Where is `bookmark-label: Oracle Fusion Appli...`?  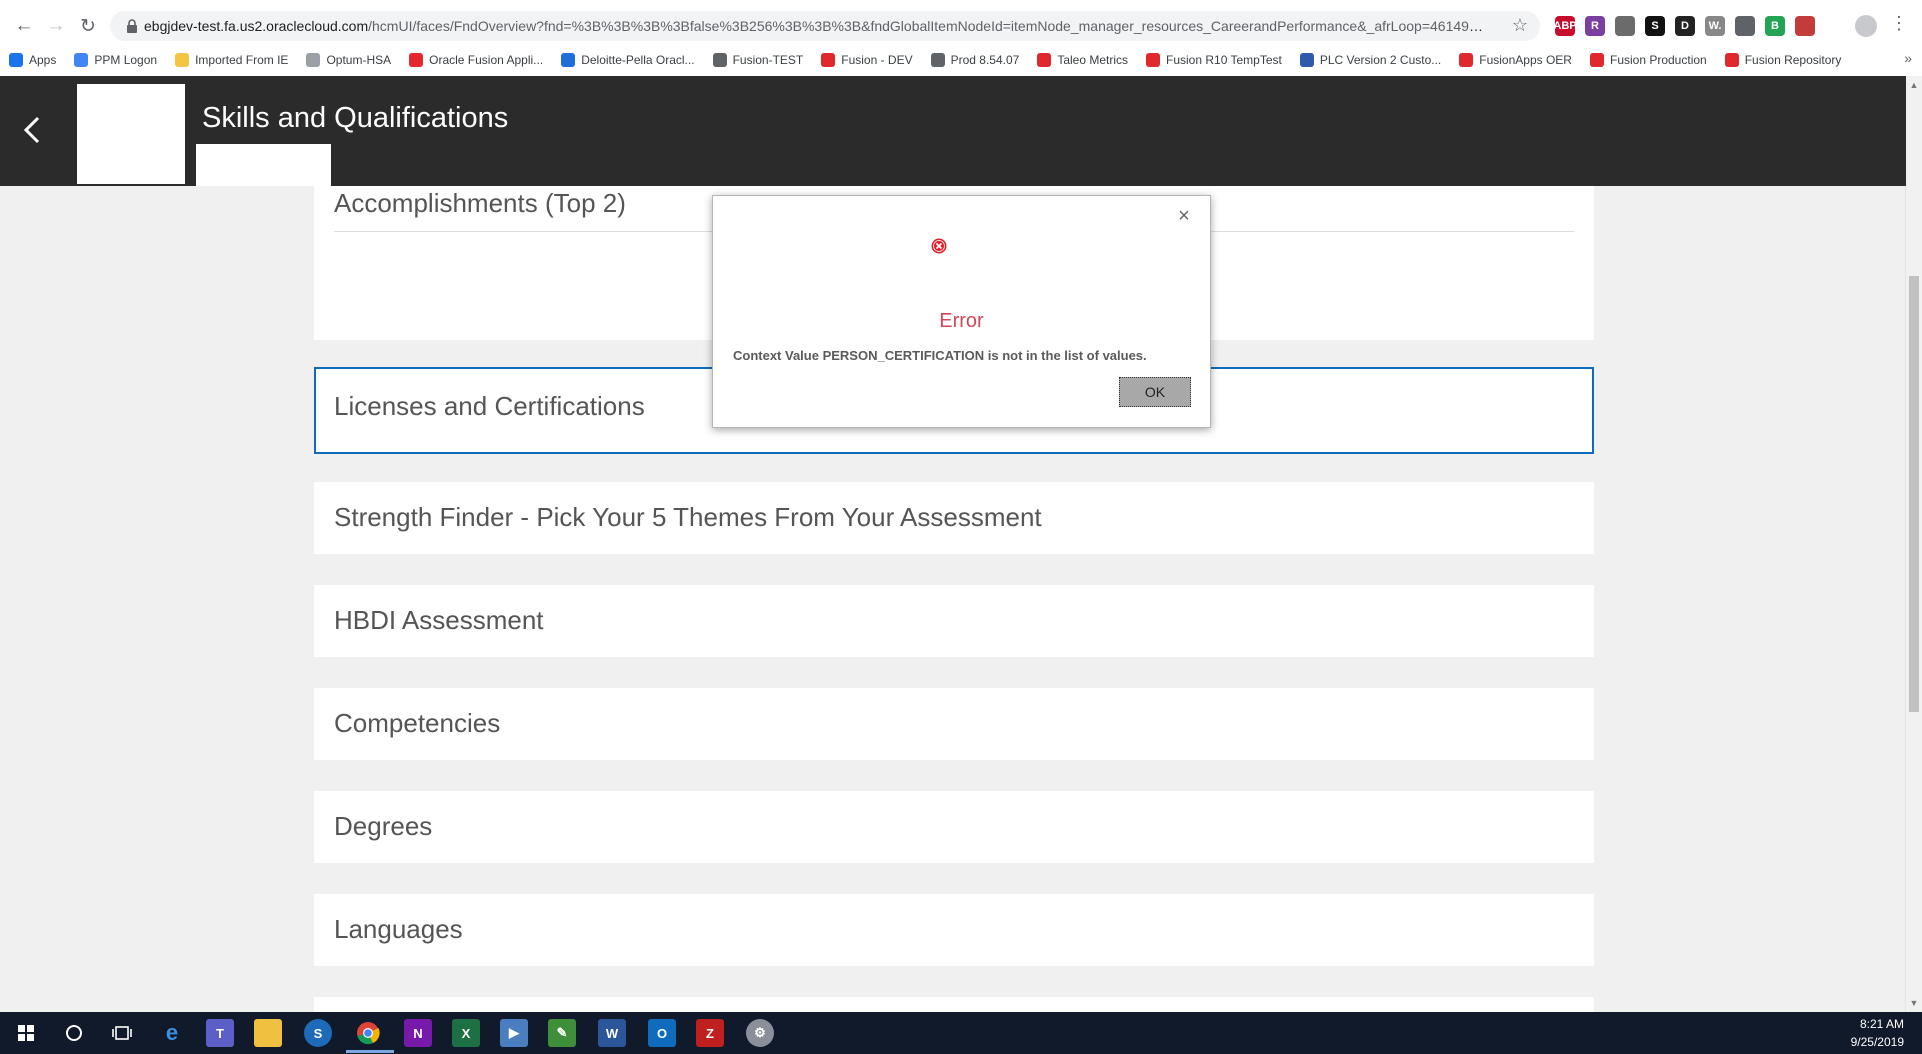
bookmark-label: Oracle Fusion Appli... is located at coordinates (486, 60).